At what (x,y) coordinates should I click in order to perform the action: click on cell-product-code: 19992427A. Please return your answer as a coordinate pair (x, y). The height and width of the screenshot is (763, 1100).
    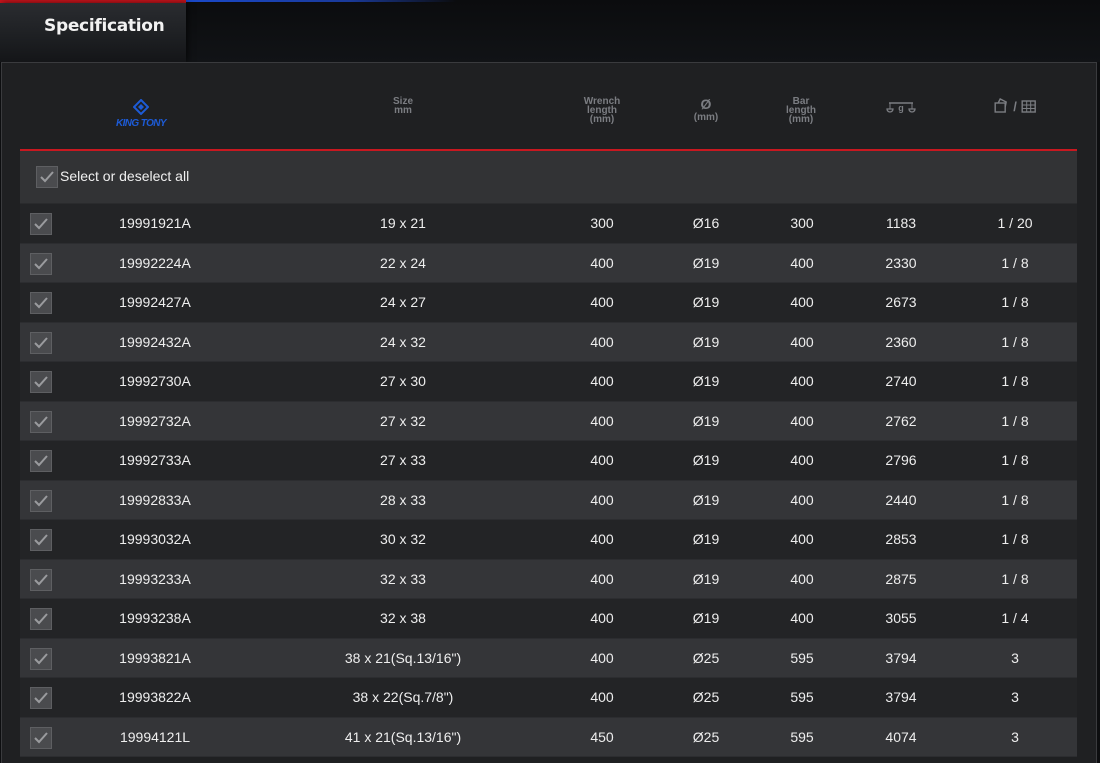
    Looking at the image, I should click on (155, 302).